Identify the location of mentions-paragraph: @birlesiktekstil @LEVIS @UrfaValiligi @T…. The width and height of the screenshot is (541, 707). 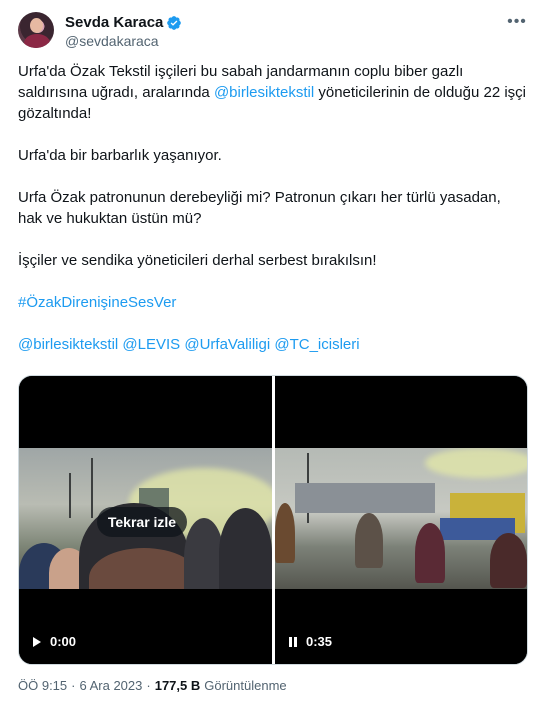
(273, 344).